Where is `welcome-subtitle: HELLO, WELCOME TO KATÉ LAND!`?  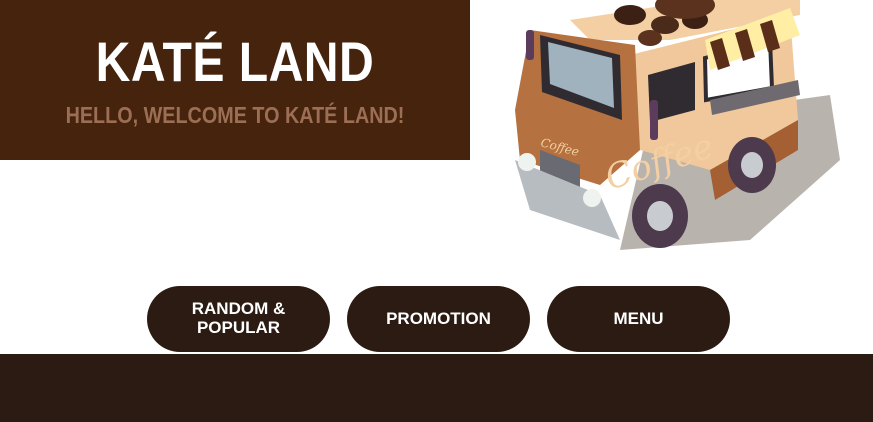
welcome-subtitle: HELLO, WELCOME TO KATÉ LAND! is located at coordinates (235, 114).